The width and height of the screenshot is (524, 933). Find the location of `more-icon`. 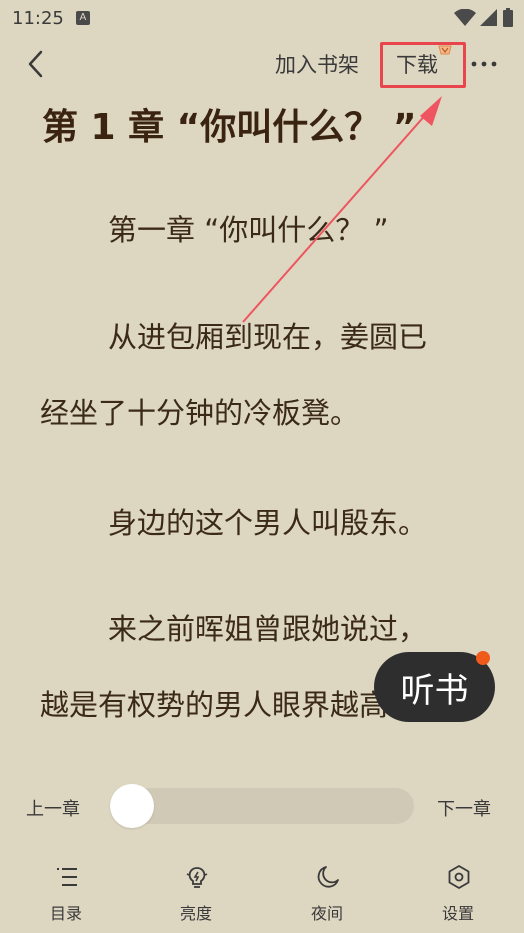

more-icon is located at coordinates (484, 64).